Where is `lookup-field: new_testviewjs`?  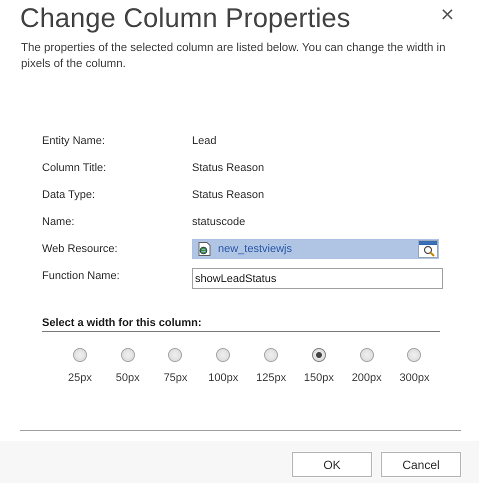
lookup-field: new_testviewjs is located at coordinates (315, 248).